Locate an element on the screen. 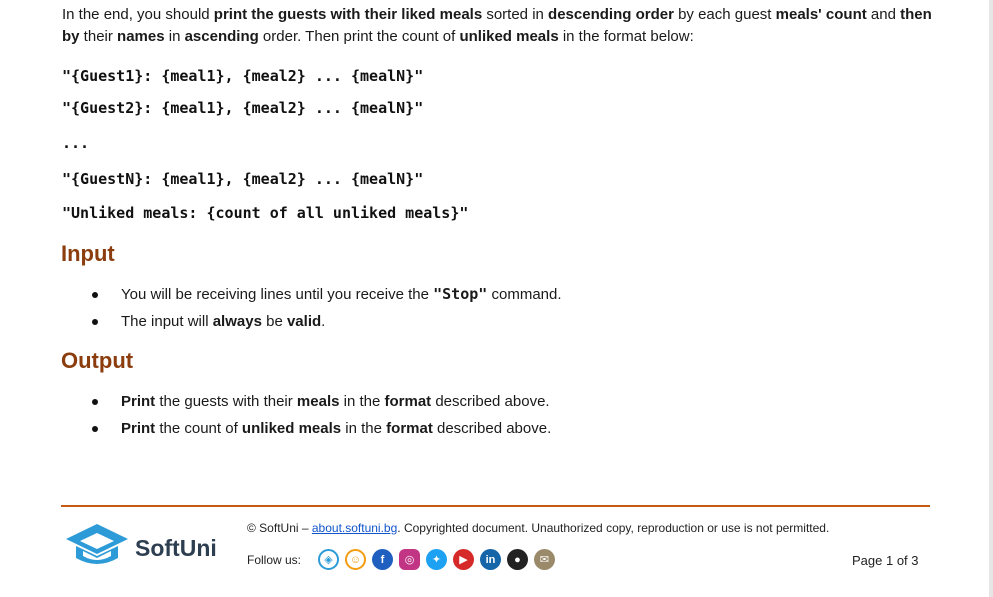 This screenshot has height=597, width=993. softuni-kids-icon: ☺ is located at coordinates (355, 559).